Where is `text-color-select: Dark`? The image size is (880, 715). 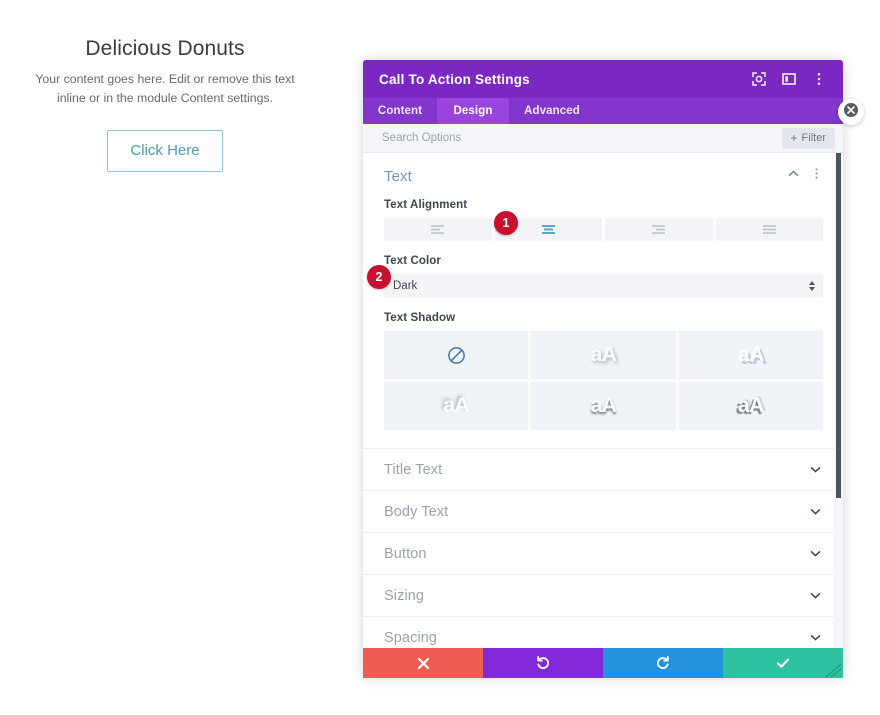 text-color-select: Dark is located at coordinates (603, 286).